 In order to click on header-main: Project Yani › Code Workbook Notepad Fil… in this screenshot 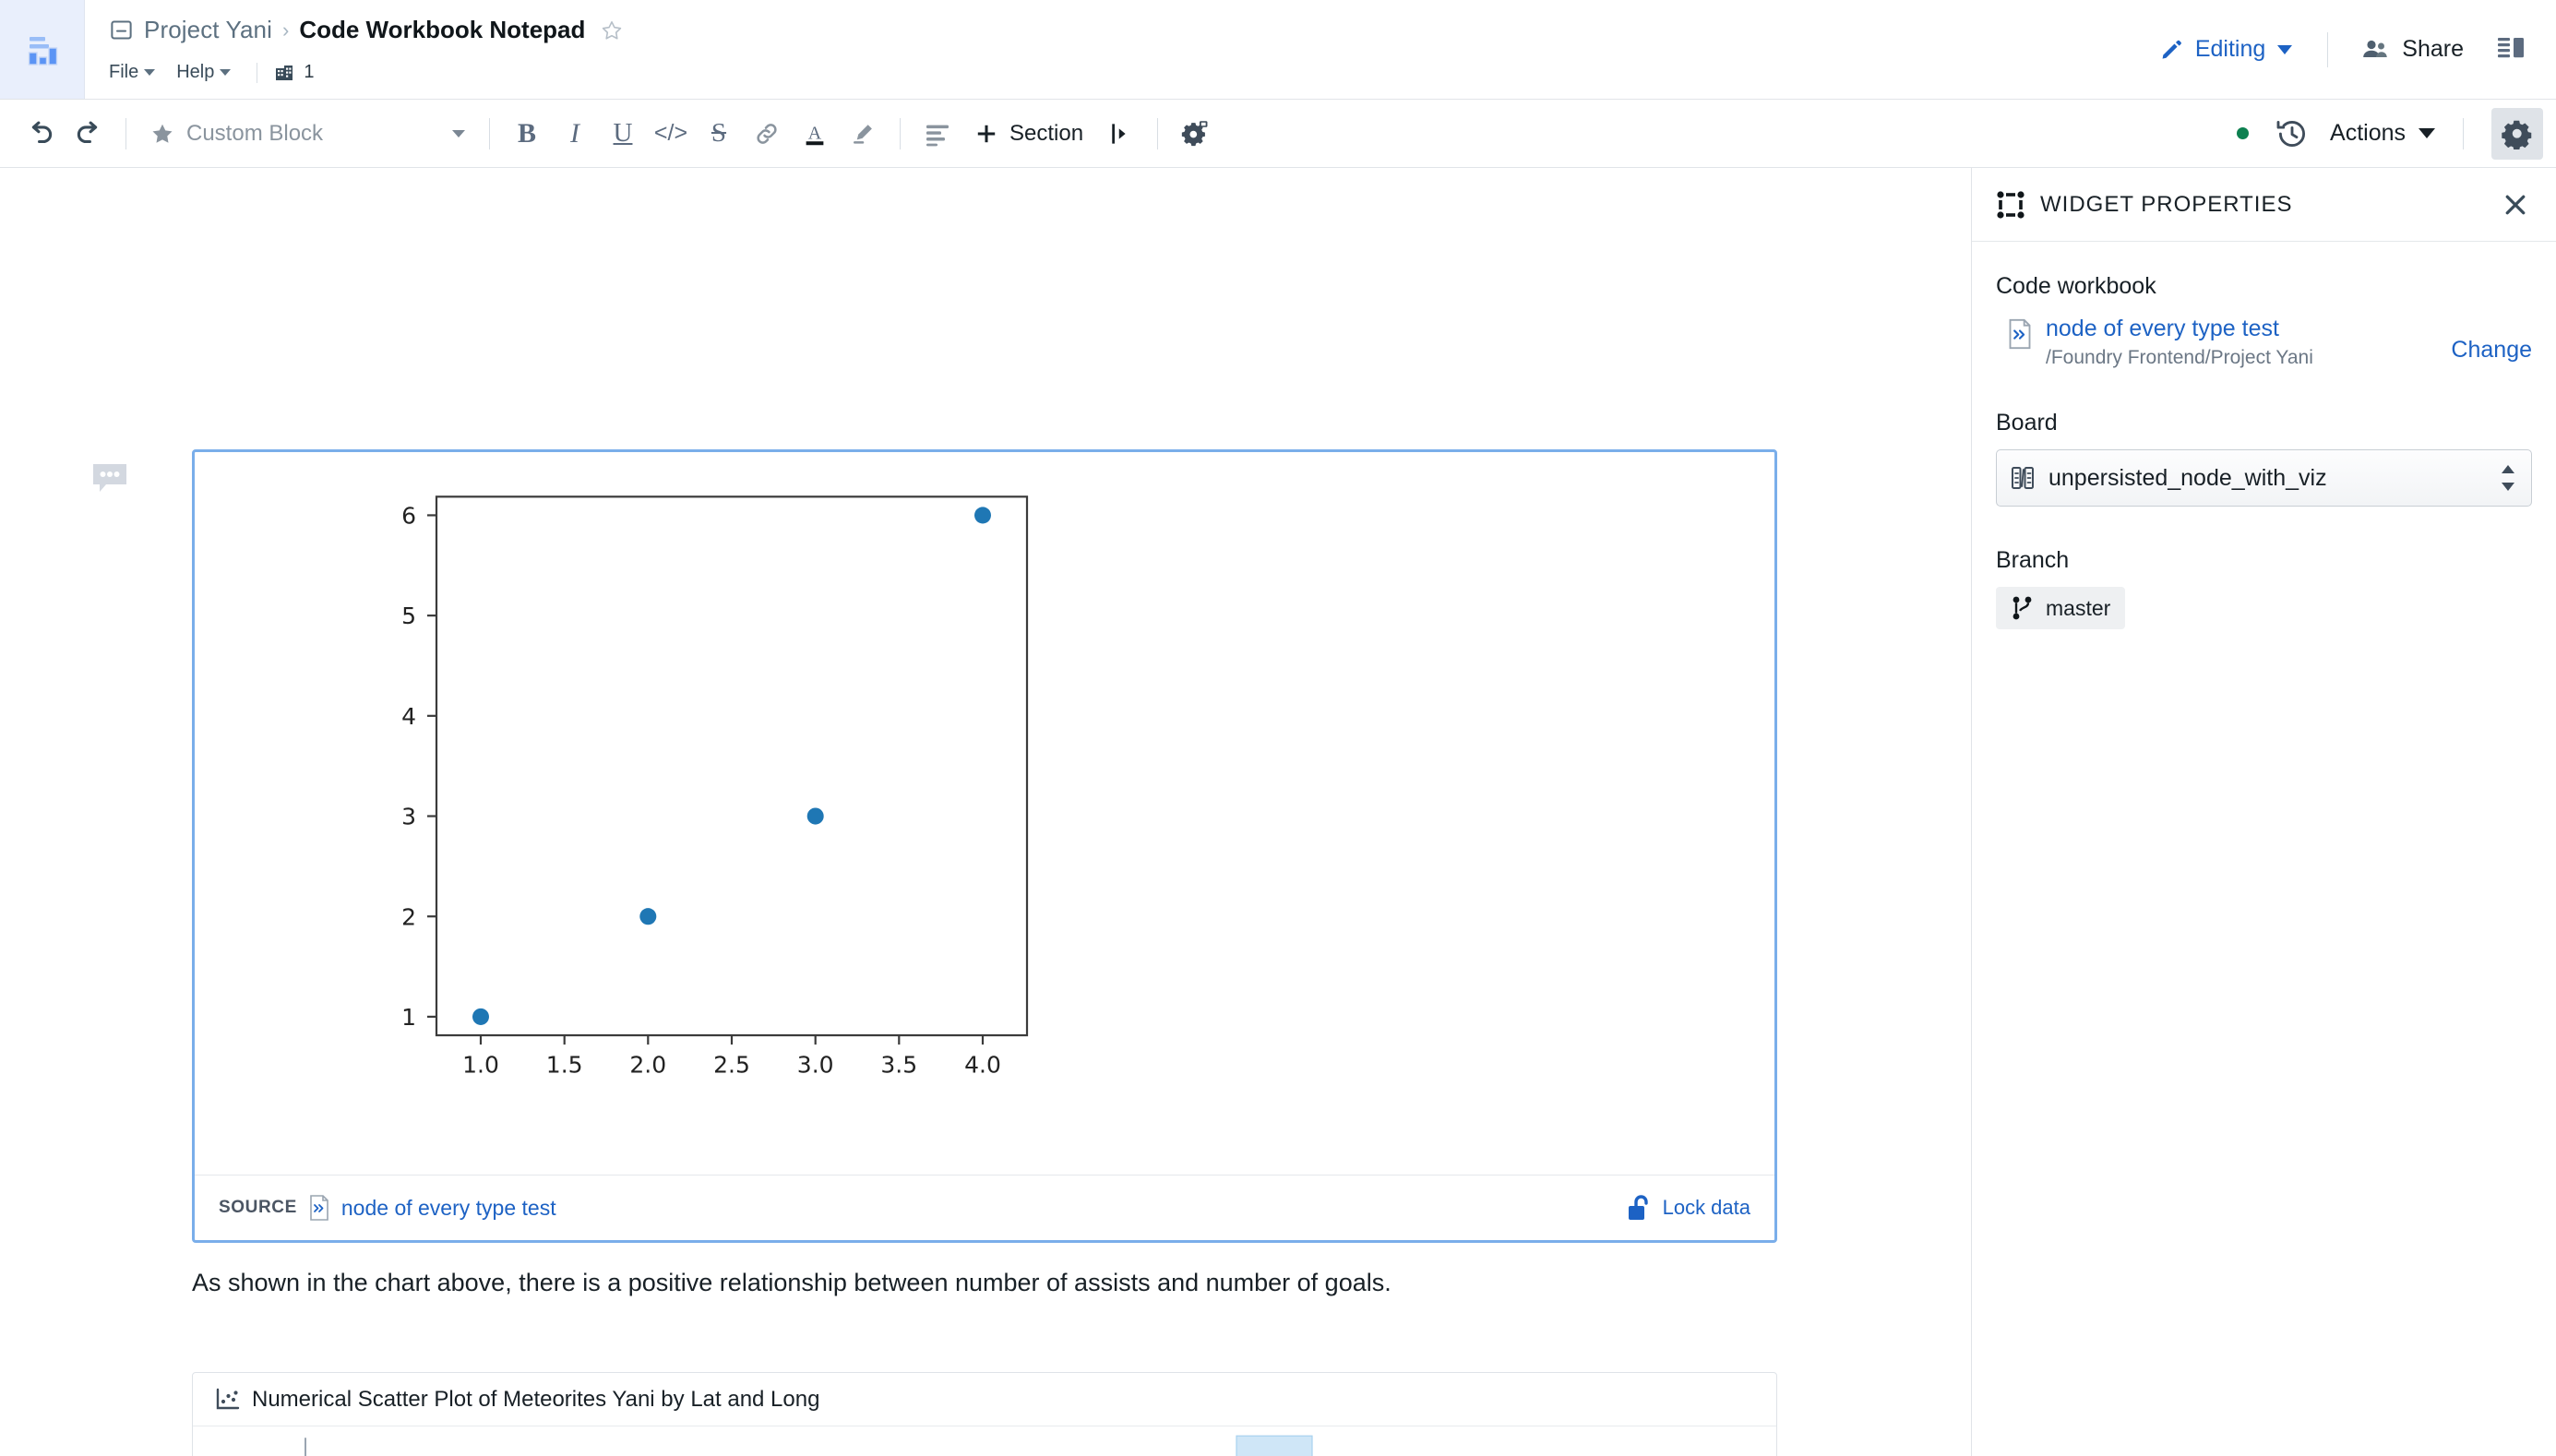, I will do `click(1114, 49)`.